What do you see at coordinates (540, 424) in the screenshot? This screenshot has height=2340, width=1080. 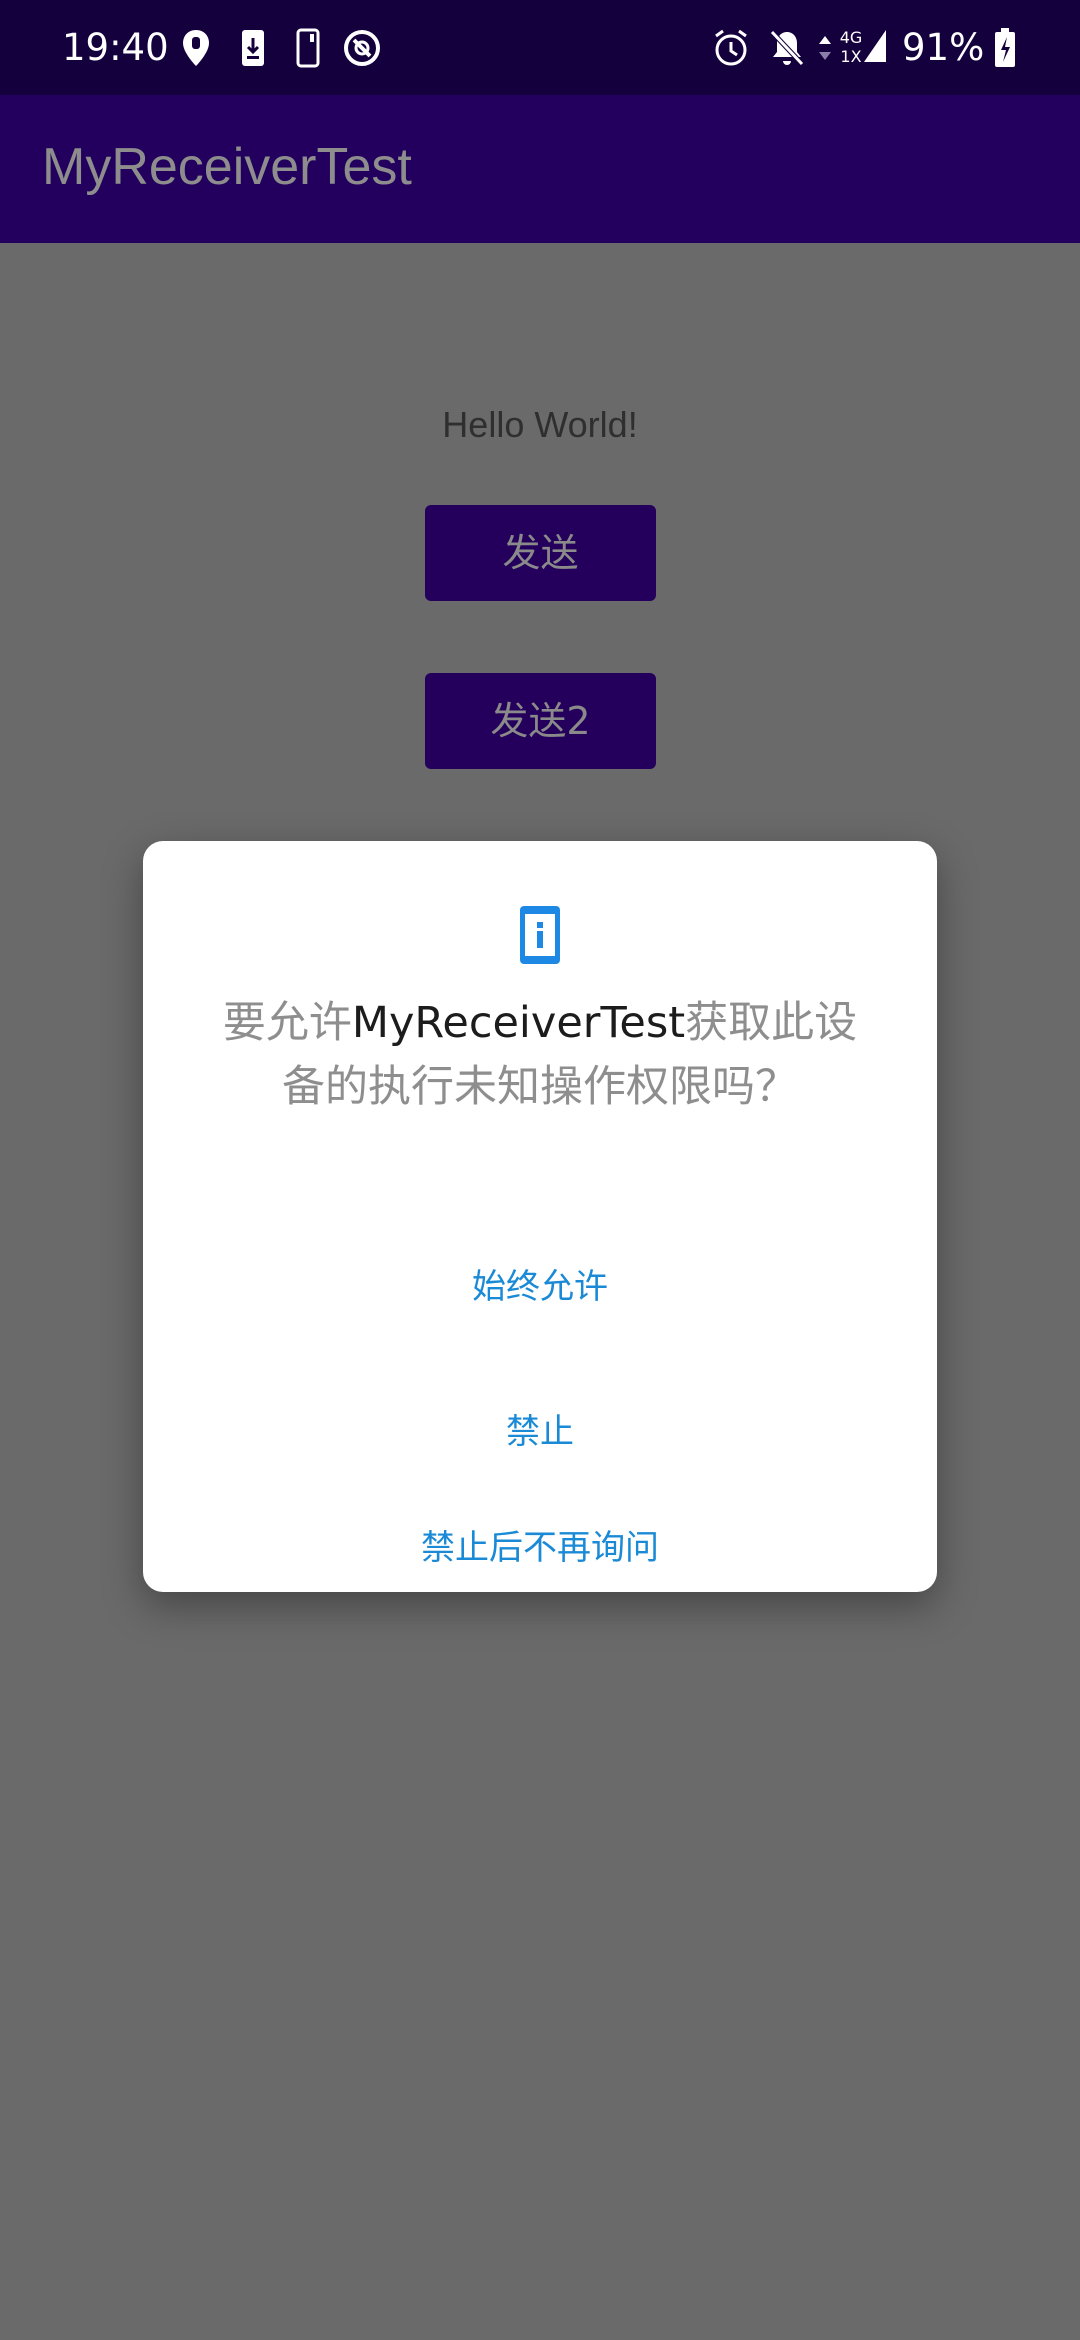 I see `hello-text: Hello World!` at bounding box center [540, 424].